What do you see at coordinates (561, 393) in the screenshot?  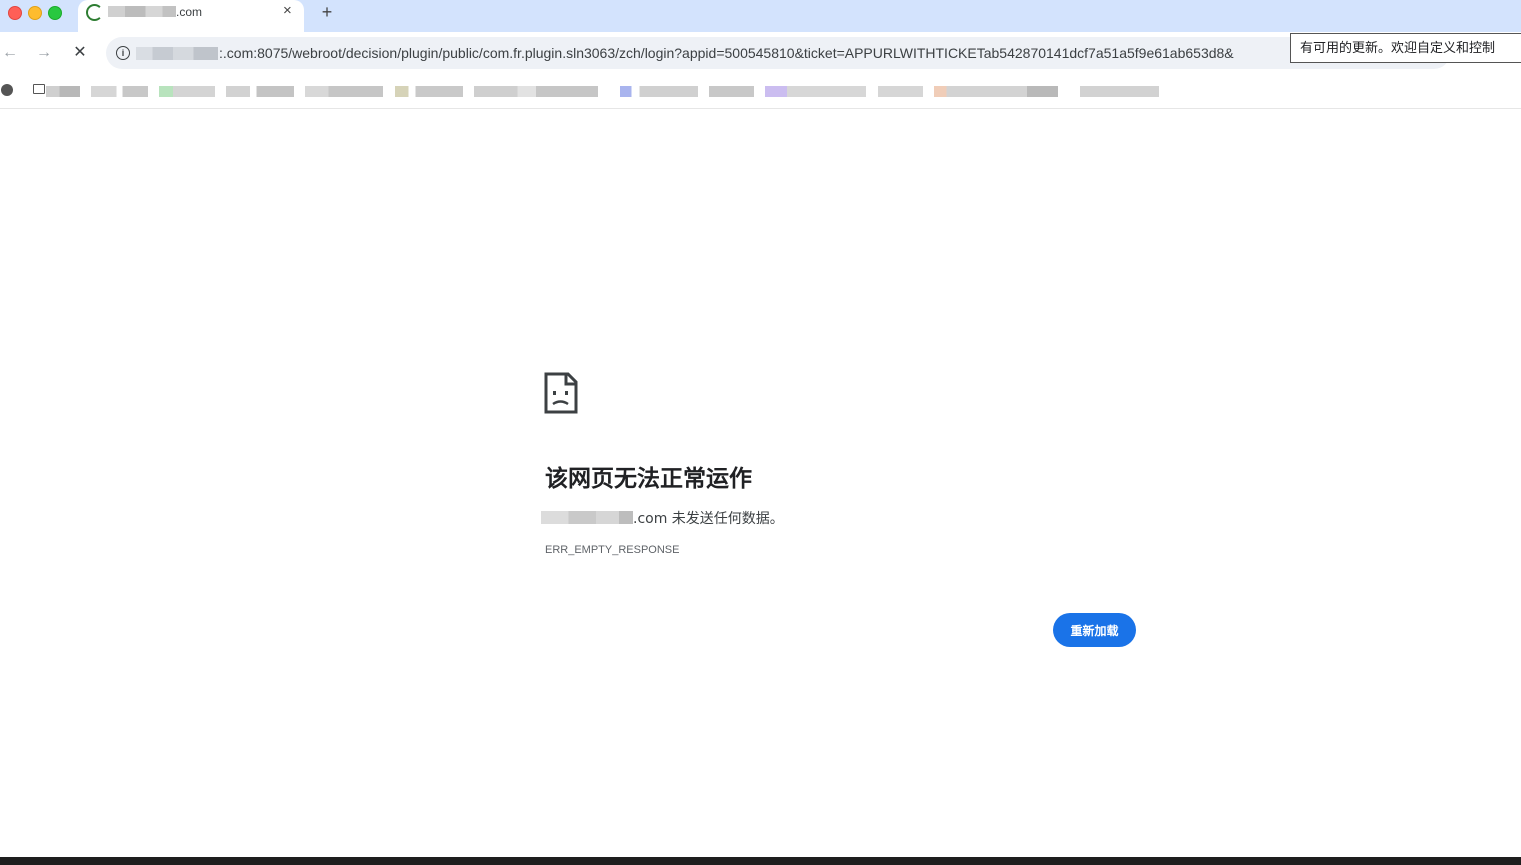 I see `sad-page-icon` at bounding box center [561, 393].